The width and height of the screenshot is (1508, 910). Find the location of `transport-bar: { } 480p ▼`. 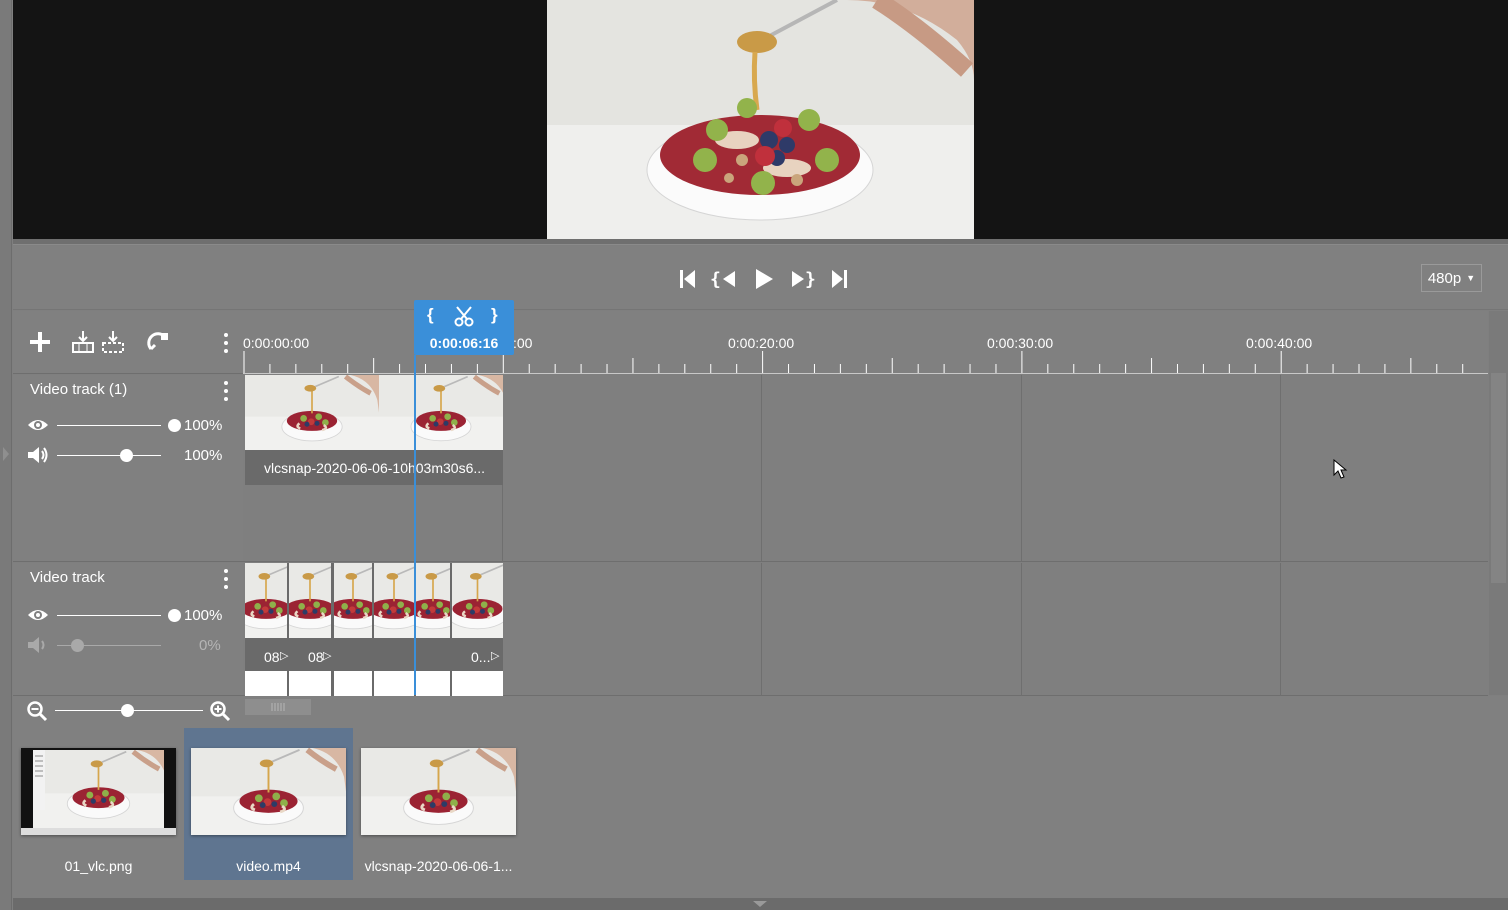

transport-bar: { } 480p ▼ is located at coordinates (760, 278).